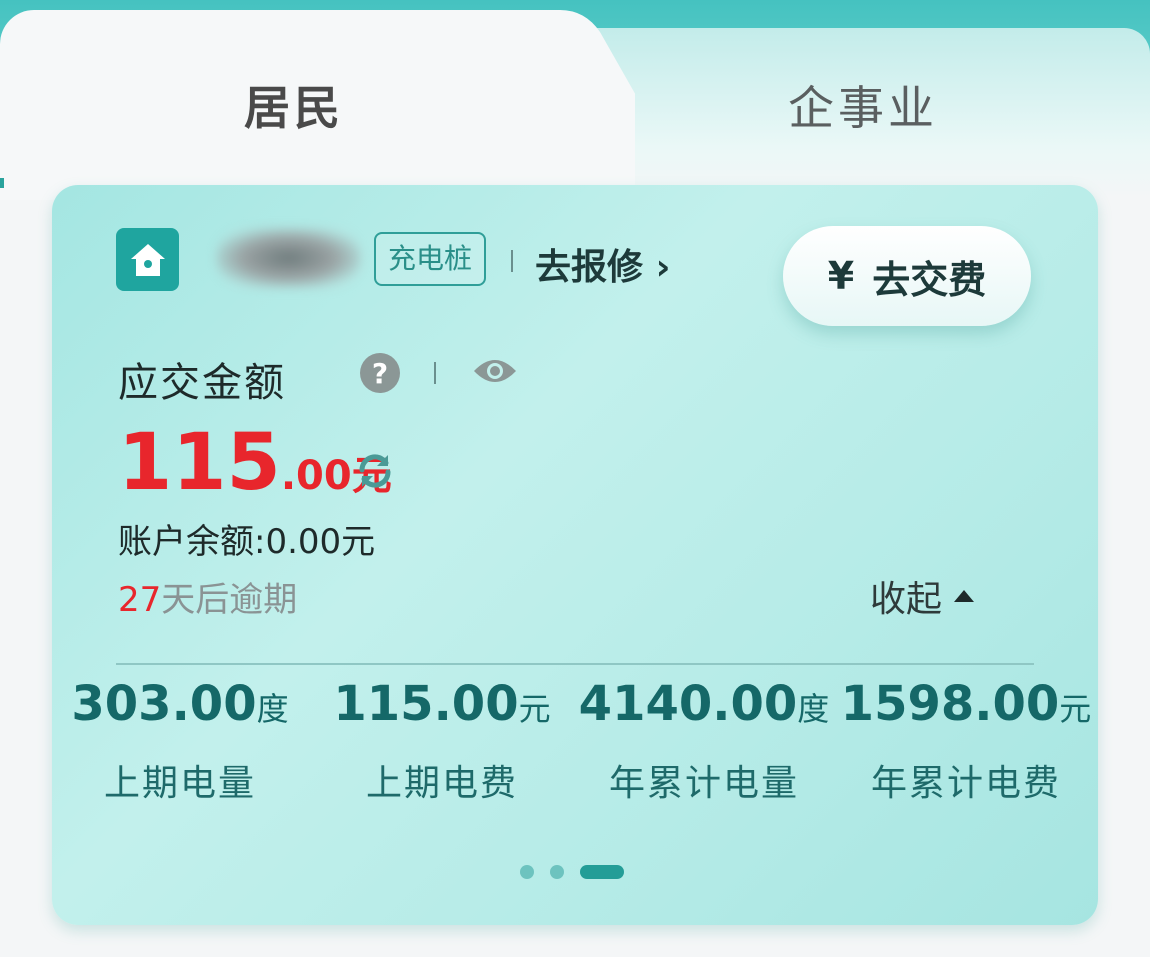 The image size is (1150, 957). What do you see at coordinates (247, 542) in the screenshot?
I see `account-balance: 账户余额:0.00元` at bounding box center [247, 542].